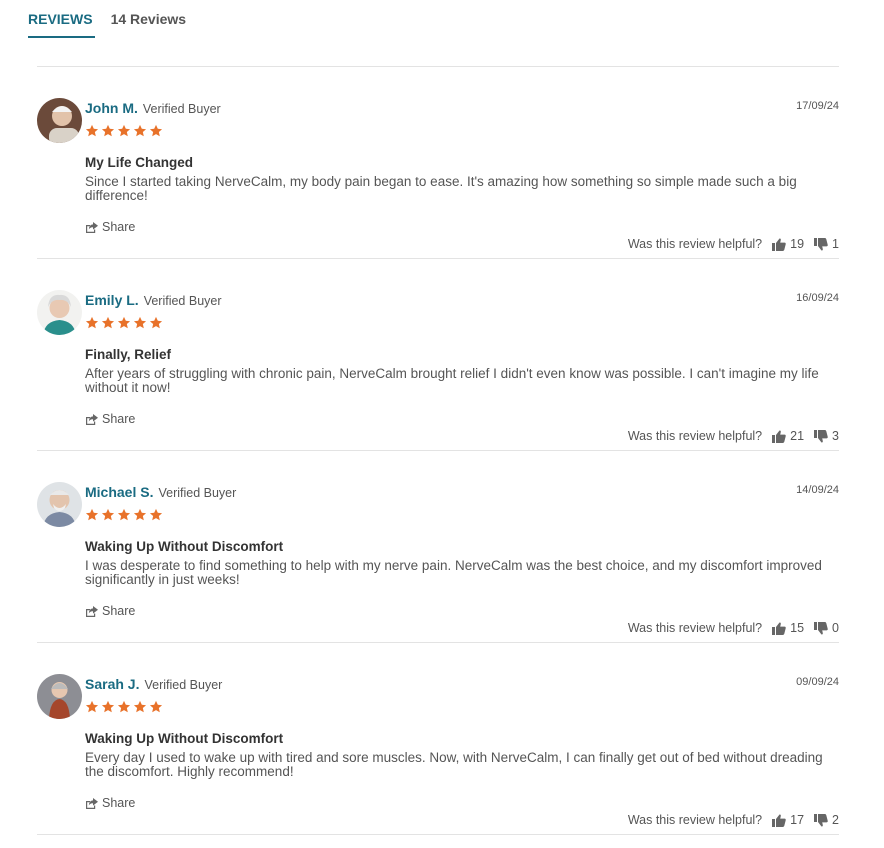 This screenshot has width=884, height=848. Describe the element at coordinates (835, 244) in the screenshot. I see `helpful-no-count: 1` at that location.